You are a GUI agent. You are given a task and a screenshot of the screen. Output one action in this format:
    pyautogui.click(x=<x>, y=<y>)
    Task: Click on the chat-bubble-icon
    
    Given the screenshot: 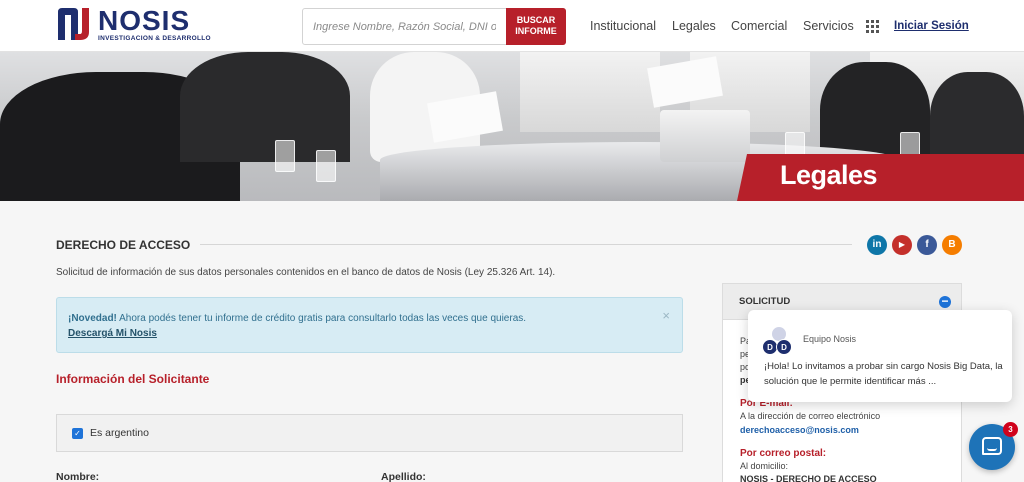 What is the action you would take?
    pyautogui.click(x=992, y=446)
    